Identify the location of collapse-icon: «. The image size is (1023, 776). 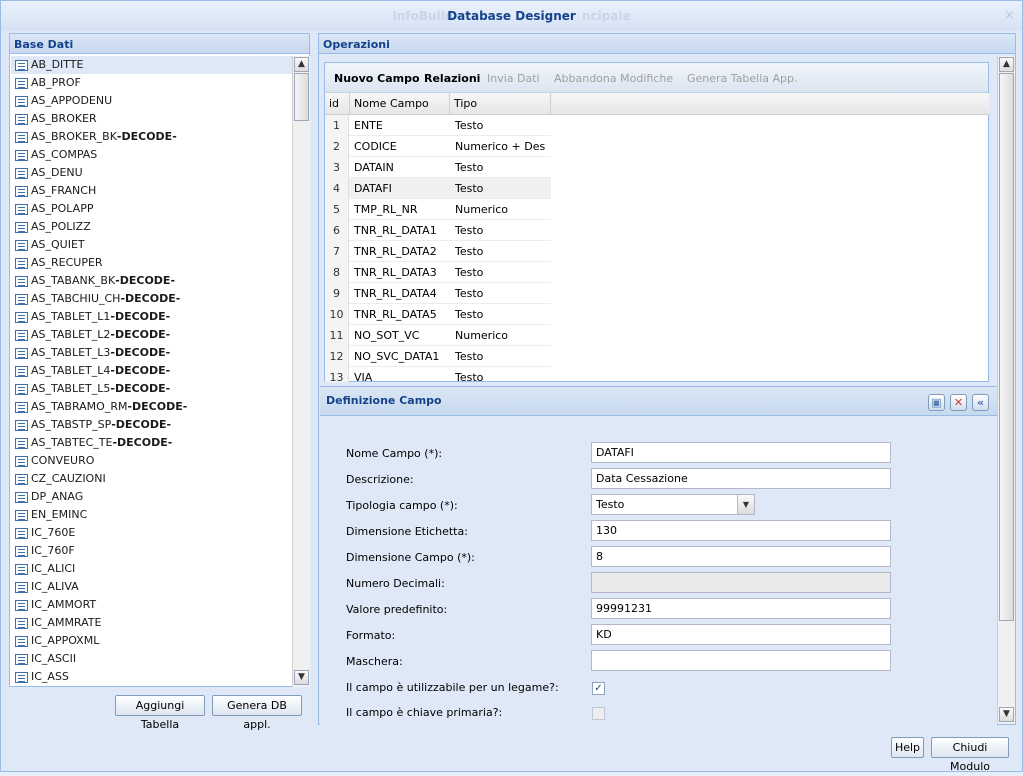
(980, 402).